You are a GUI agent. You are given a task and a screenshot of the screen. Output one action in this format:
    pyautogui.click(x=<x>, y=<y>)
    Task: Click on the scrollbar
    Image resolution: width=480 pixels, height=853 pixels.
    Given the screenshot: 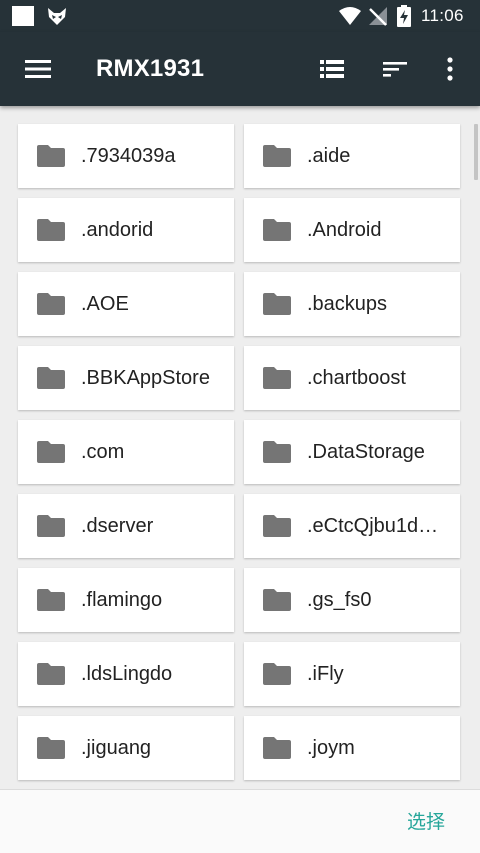 What is the action you would take?
    pyautogui.click(x=476, y=152)
    